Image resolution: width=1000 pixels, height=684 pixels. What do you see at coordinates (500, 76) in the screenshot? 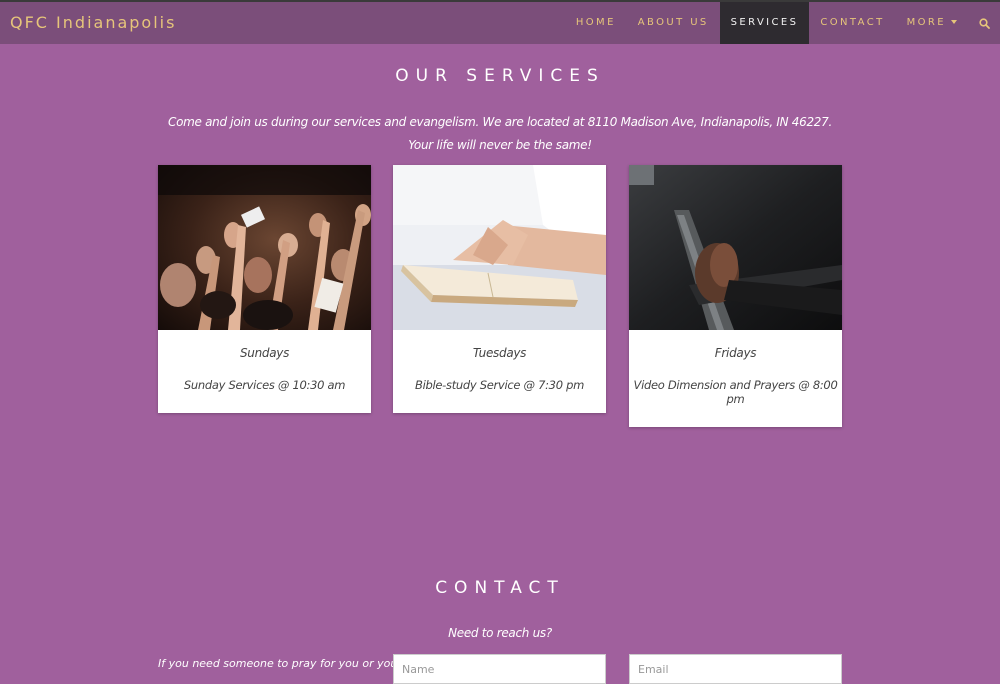
I see `services-heading: OUR SERVICES` at bounding box center [500, 76].